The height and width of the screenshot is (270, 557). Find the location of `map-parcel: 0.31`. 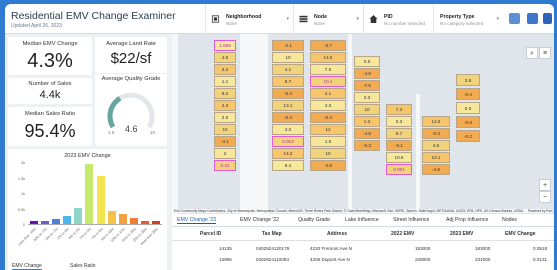

map-parcel: 0.31 is located at coordinates (225, 165).